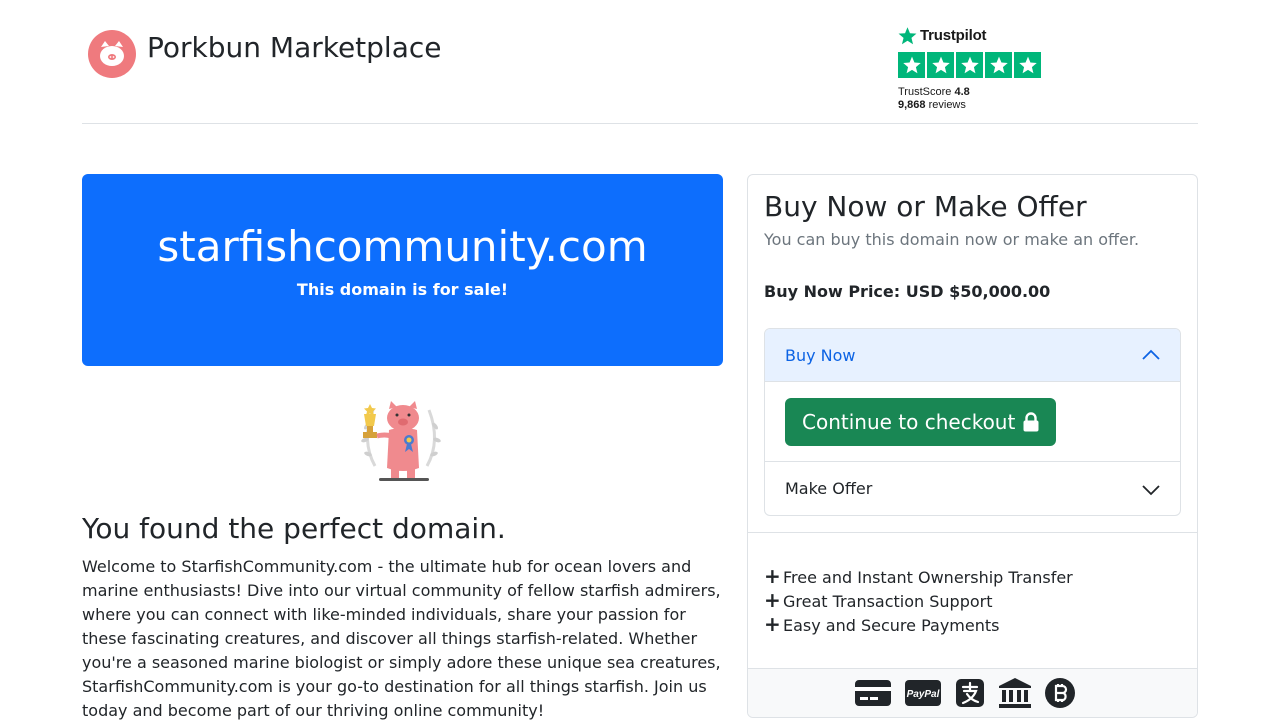 The width and height of the screenshot is (1280, 720). What do you see at coordinates (972, 532) in the screenshot?
I see `card-divider` at bounding box center [972, 532].